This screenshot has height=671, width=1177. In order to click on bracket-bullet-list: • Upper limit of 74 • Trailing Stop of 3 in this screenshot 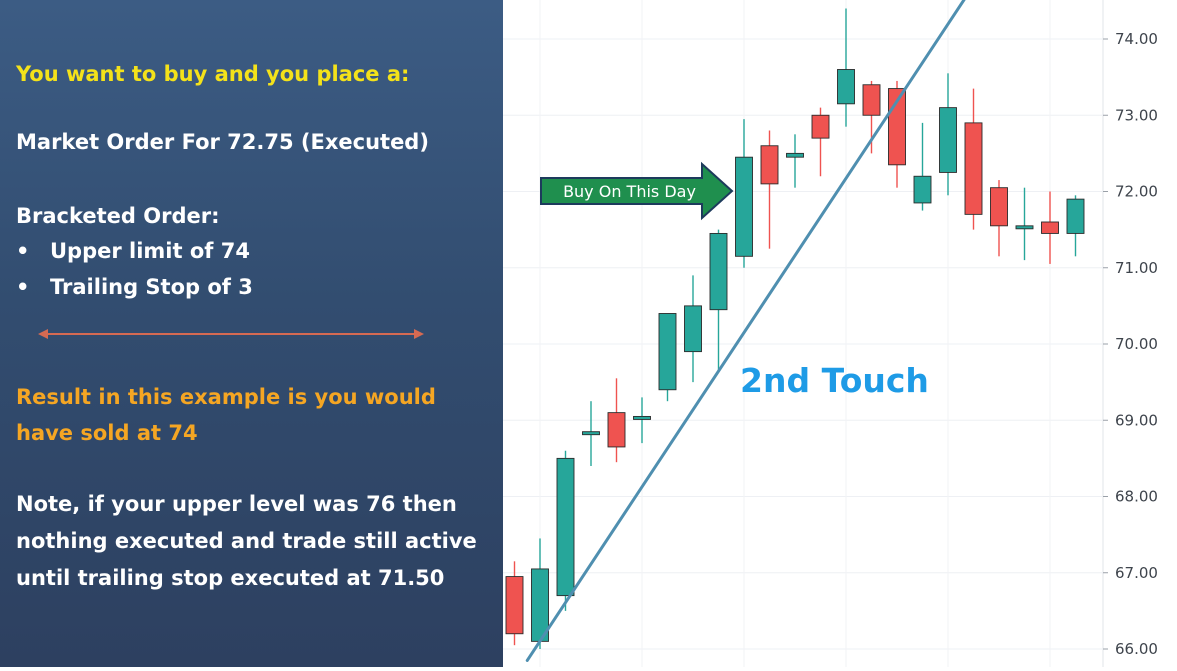, I will do `click(134, 269)`.